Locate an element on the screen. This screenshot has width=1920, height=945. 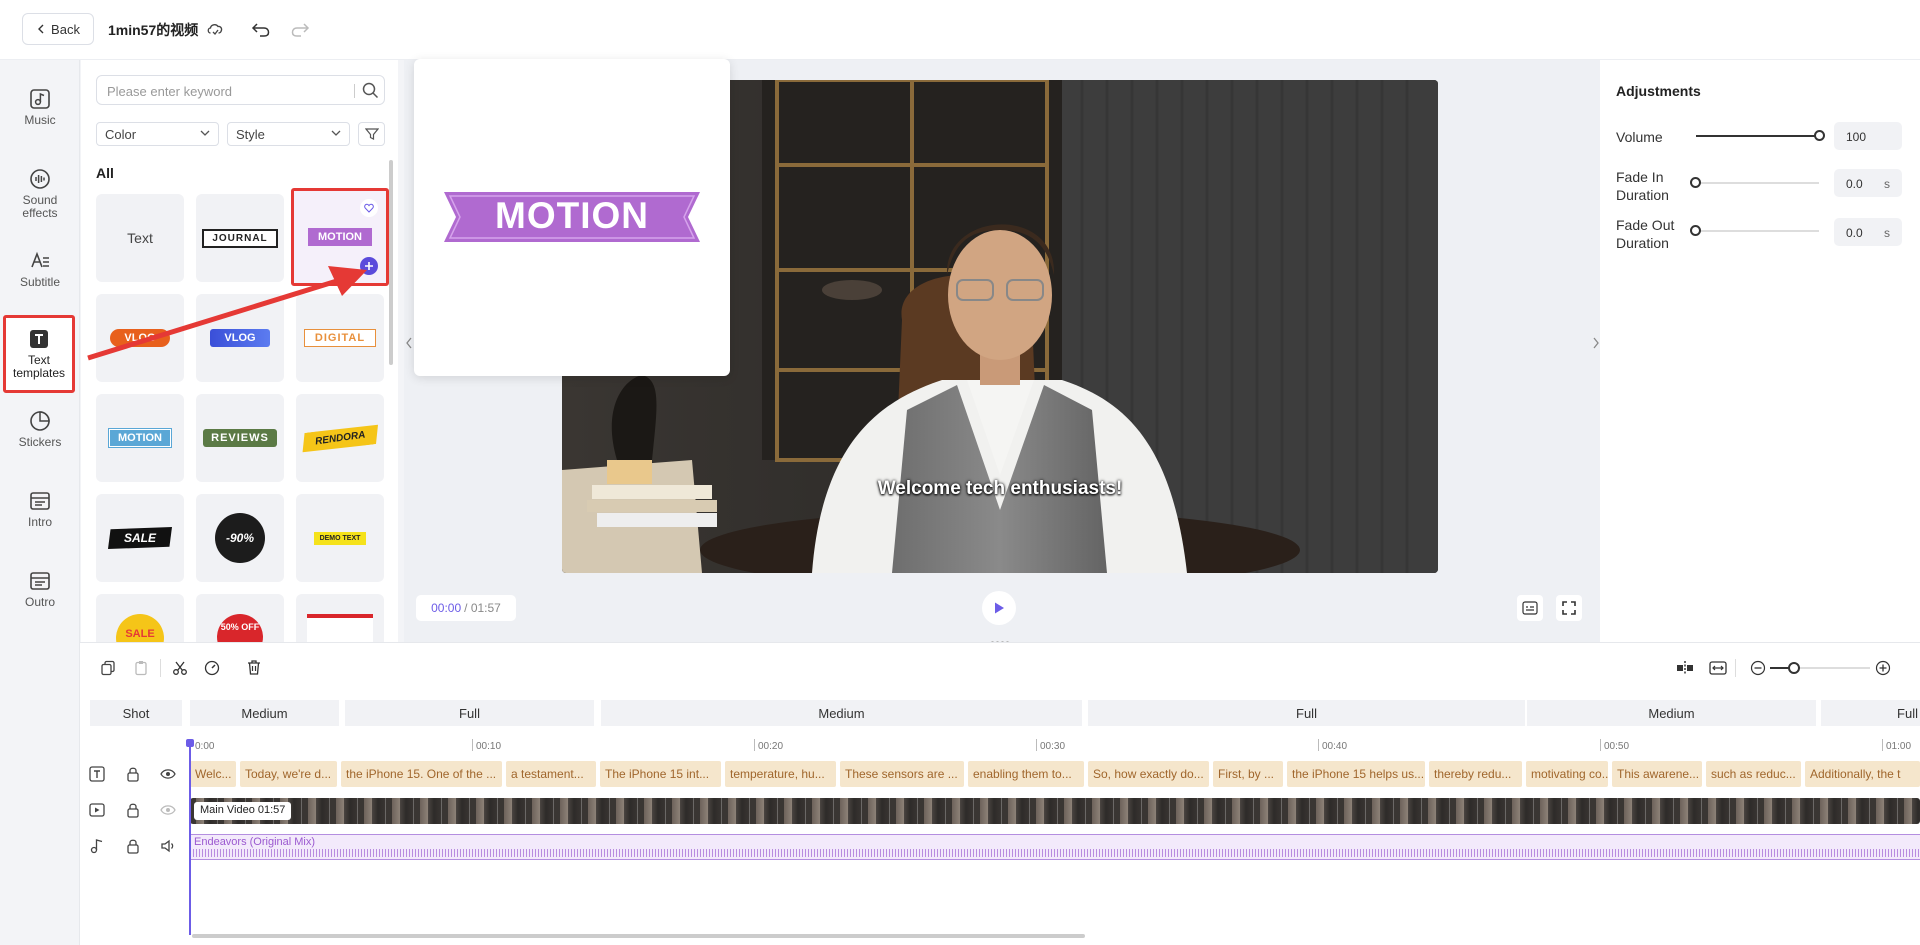
redo-icon is located at coordinates (300, 29).